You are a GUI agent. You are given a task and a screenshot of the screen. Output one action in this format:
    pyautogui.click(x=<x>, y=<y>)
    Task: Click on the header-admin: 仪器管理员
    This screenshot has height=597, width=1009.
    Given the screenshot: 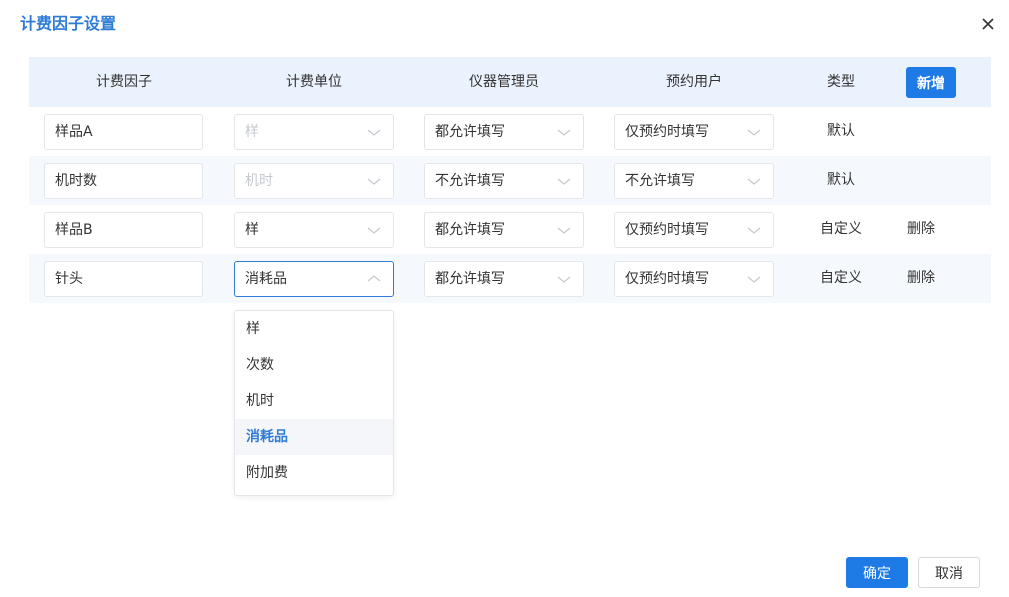 What is the action you would take?
    pyautogui.click(x=504, y=82)
    